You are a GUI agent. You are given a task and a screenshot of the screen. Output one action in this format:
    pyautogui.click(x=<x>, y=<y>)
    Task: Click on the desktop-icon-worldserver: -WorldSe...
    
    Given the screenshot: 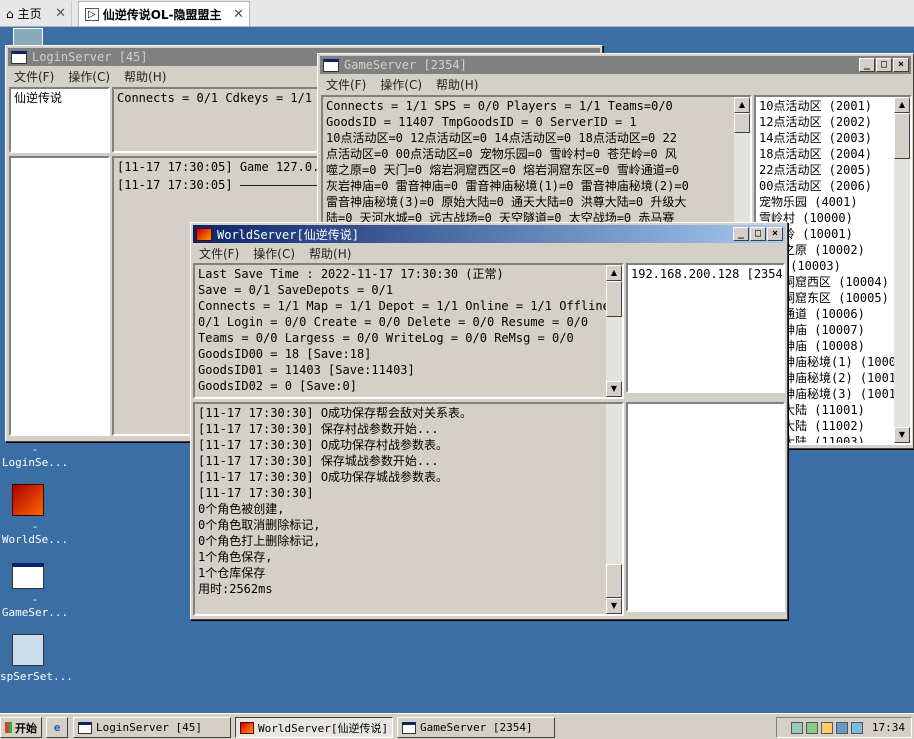 What is the action you would take?
    pyautogui.click(x=35, y=515)
    